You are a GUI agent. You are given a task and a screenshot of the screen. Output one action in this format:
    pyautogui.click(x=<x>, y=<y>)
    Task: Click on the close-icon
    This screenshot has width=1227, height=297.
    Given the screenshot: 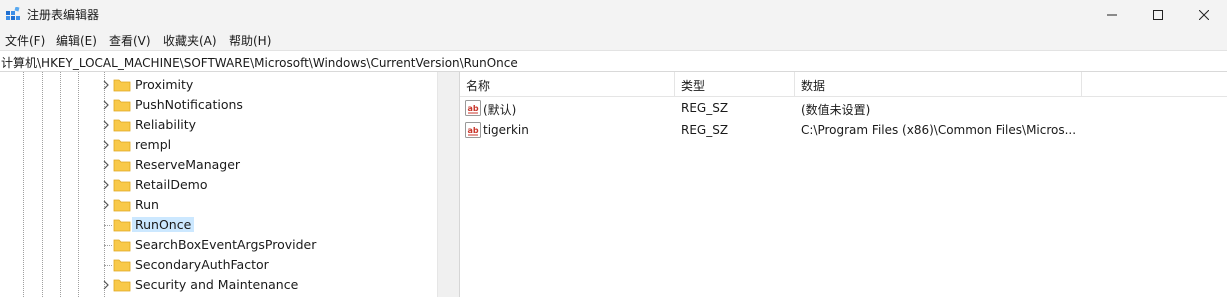 What is the action you would take?
    pyautogui.click(x=1204, y=15)
    